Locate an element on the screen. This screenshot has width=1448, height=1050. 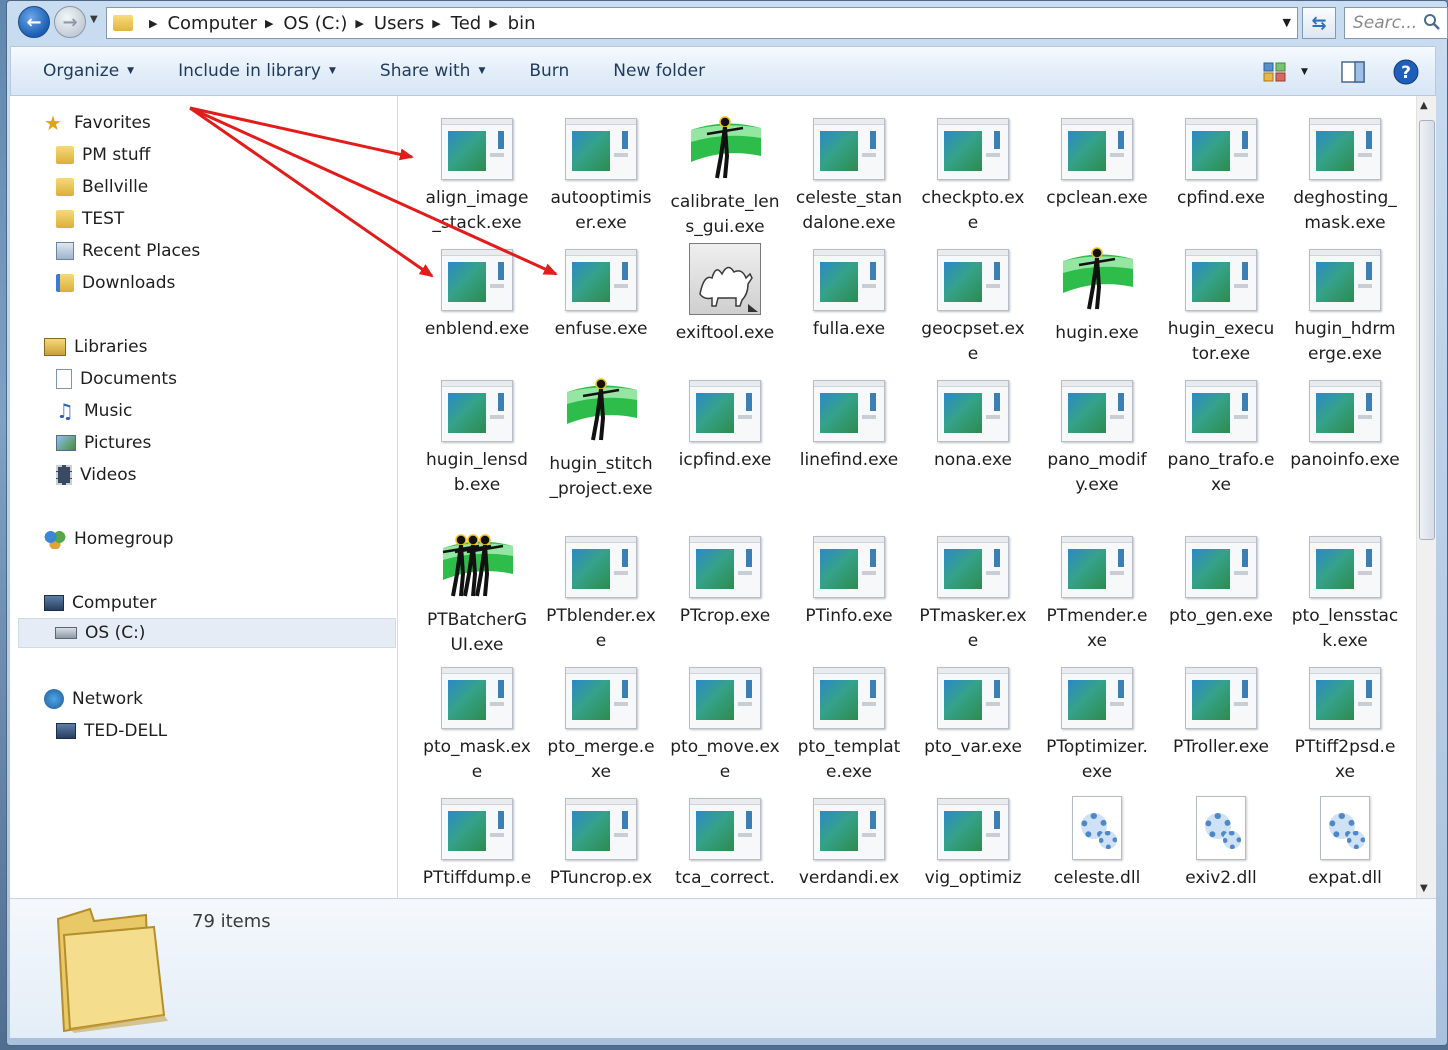
breadcrumb-os-c: OS (C:) is located at coordinates (315, 23).